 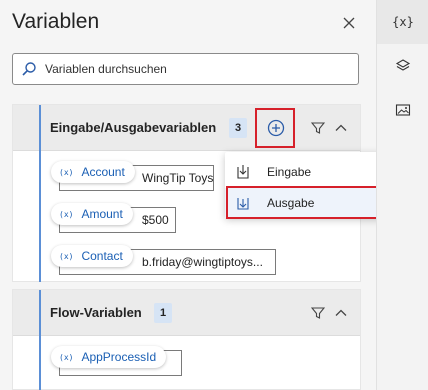 I want to click on variable-count-badge: 3, so click(x=238, y=128).